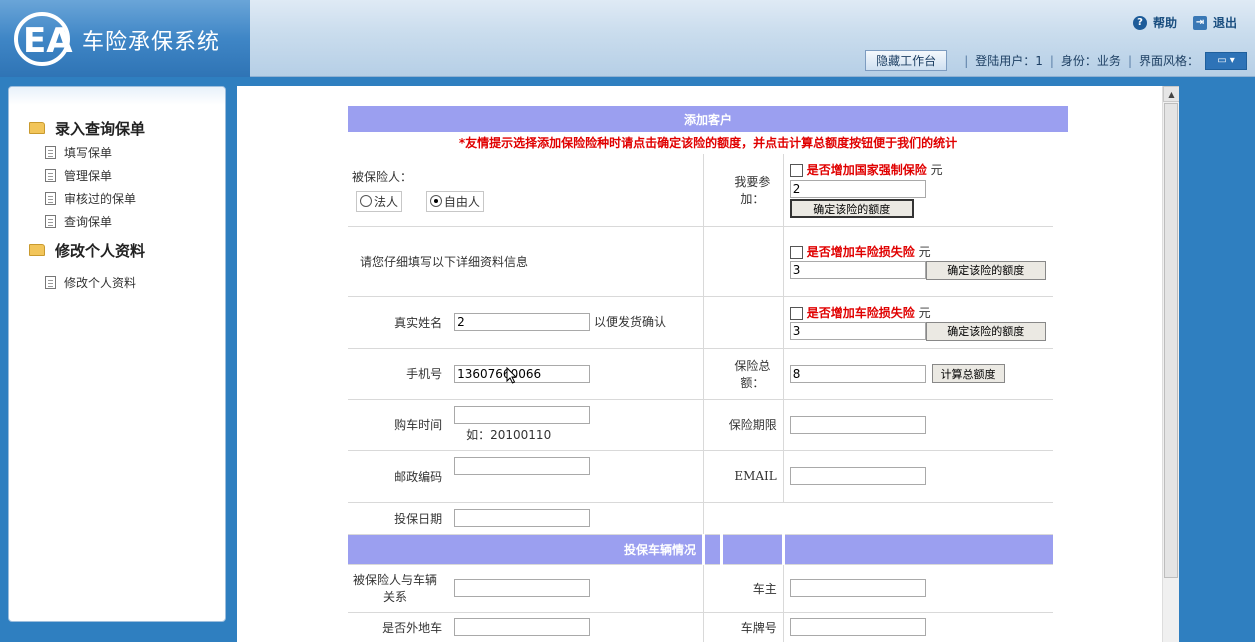 The image size is (1255, 642). Describe the element at coordinates (1199, 22) in the screenshot. I see `logout-icon: ⇥` at that location.